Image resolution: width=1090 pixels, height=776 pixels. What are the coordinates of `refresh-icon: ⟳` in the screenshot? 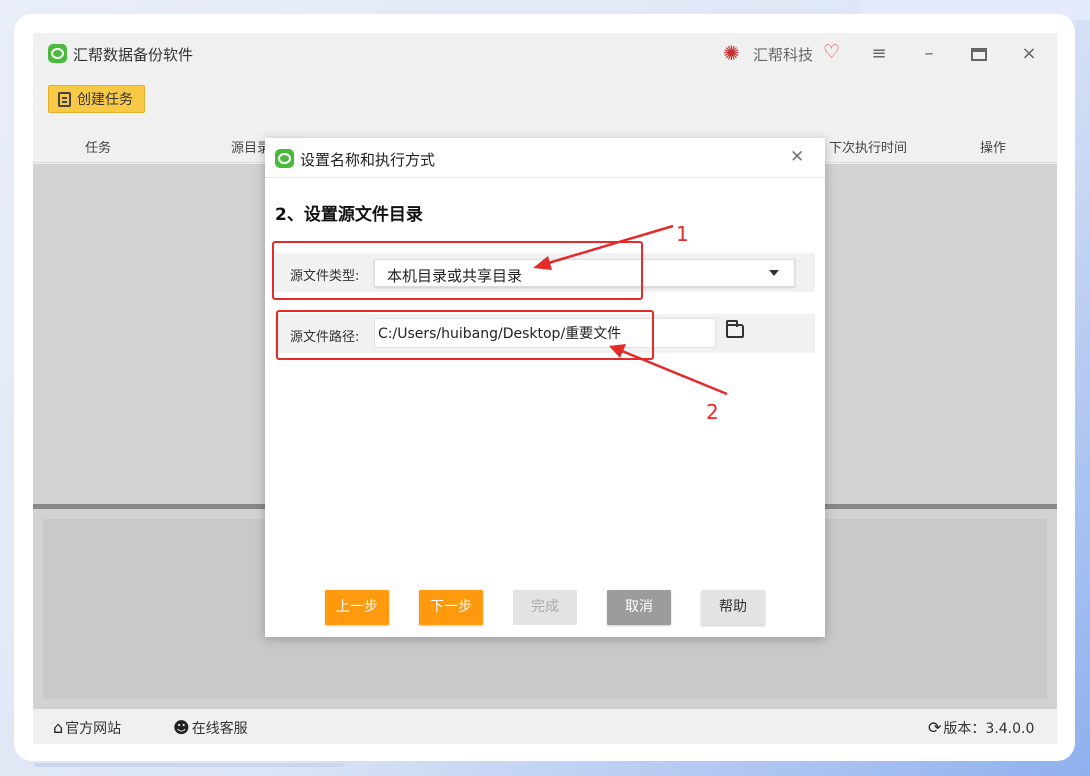 It's located at (935, 727).